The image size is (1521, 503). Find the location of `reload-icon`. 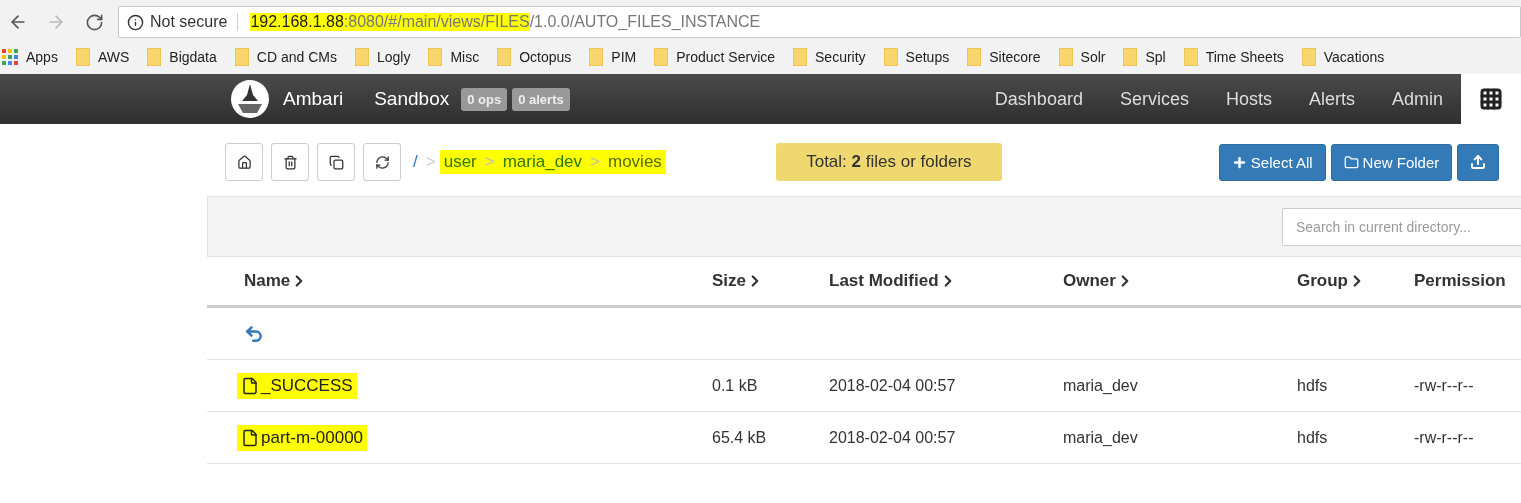

reload-icon is located at coordinates (94, 22).